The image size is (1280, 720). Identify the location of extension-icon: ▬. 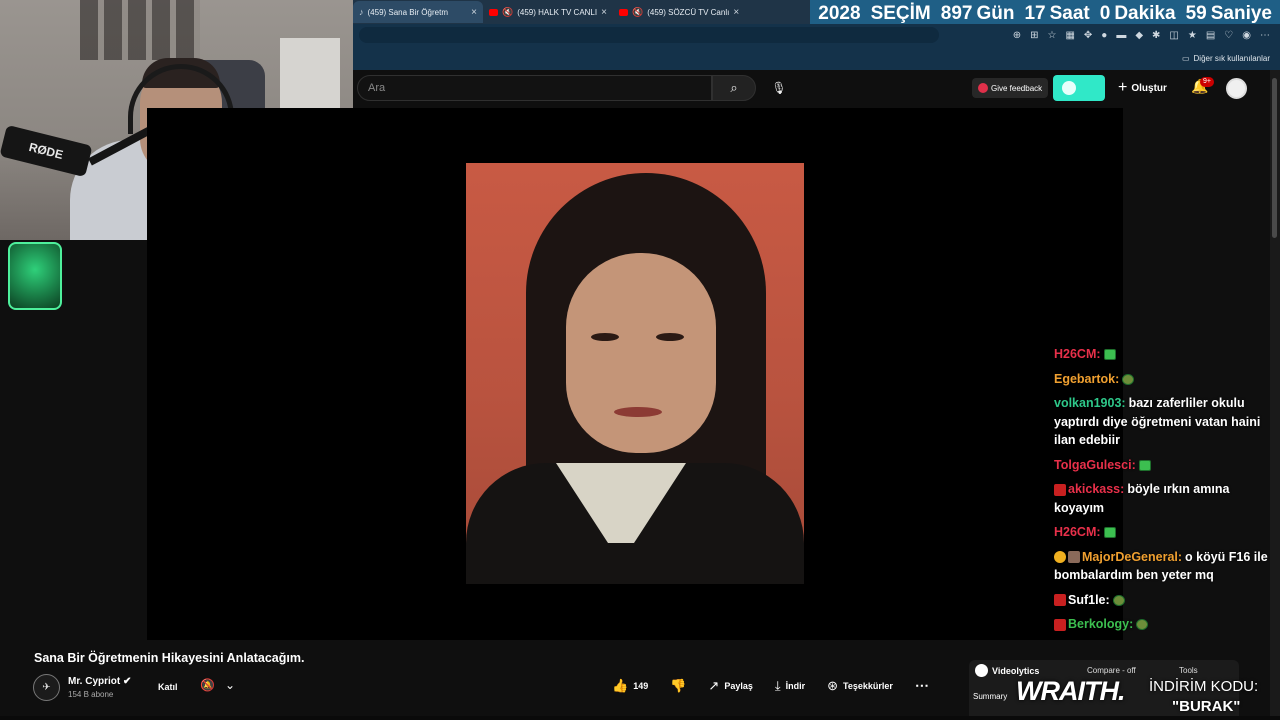
(1121, 35).